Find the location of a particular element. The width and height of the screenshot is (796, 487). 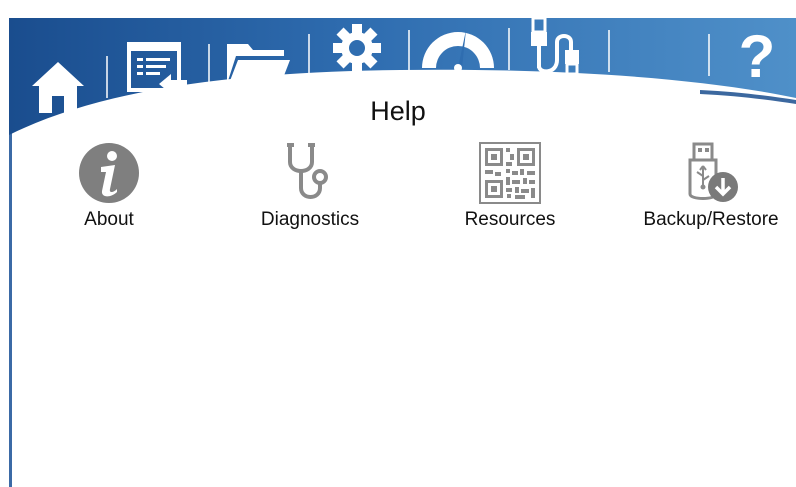

files-button is located at coordinates (258, 63).